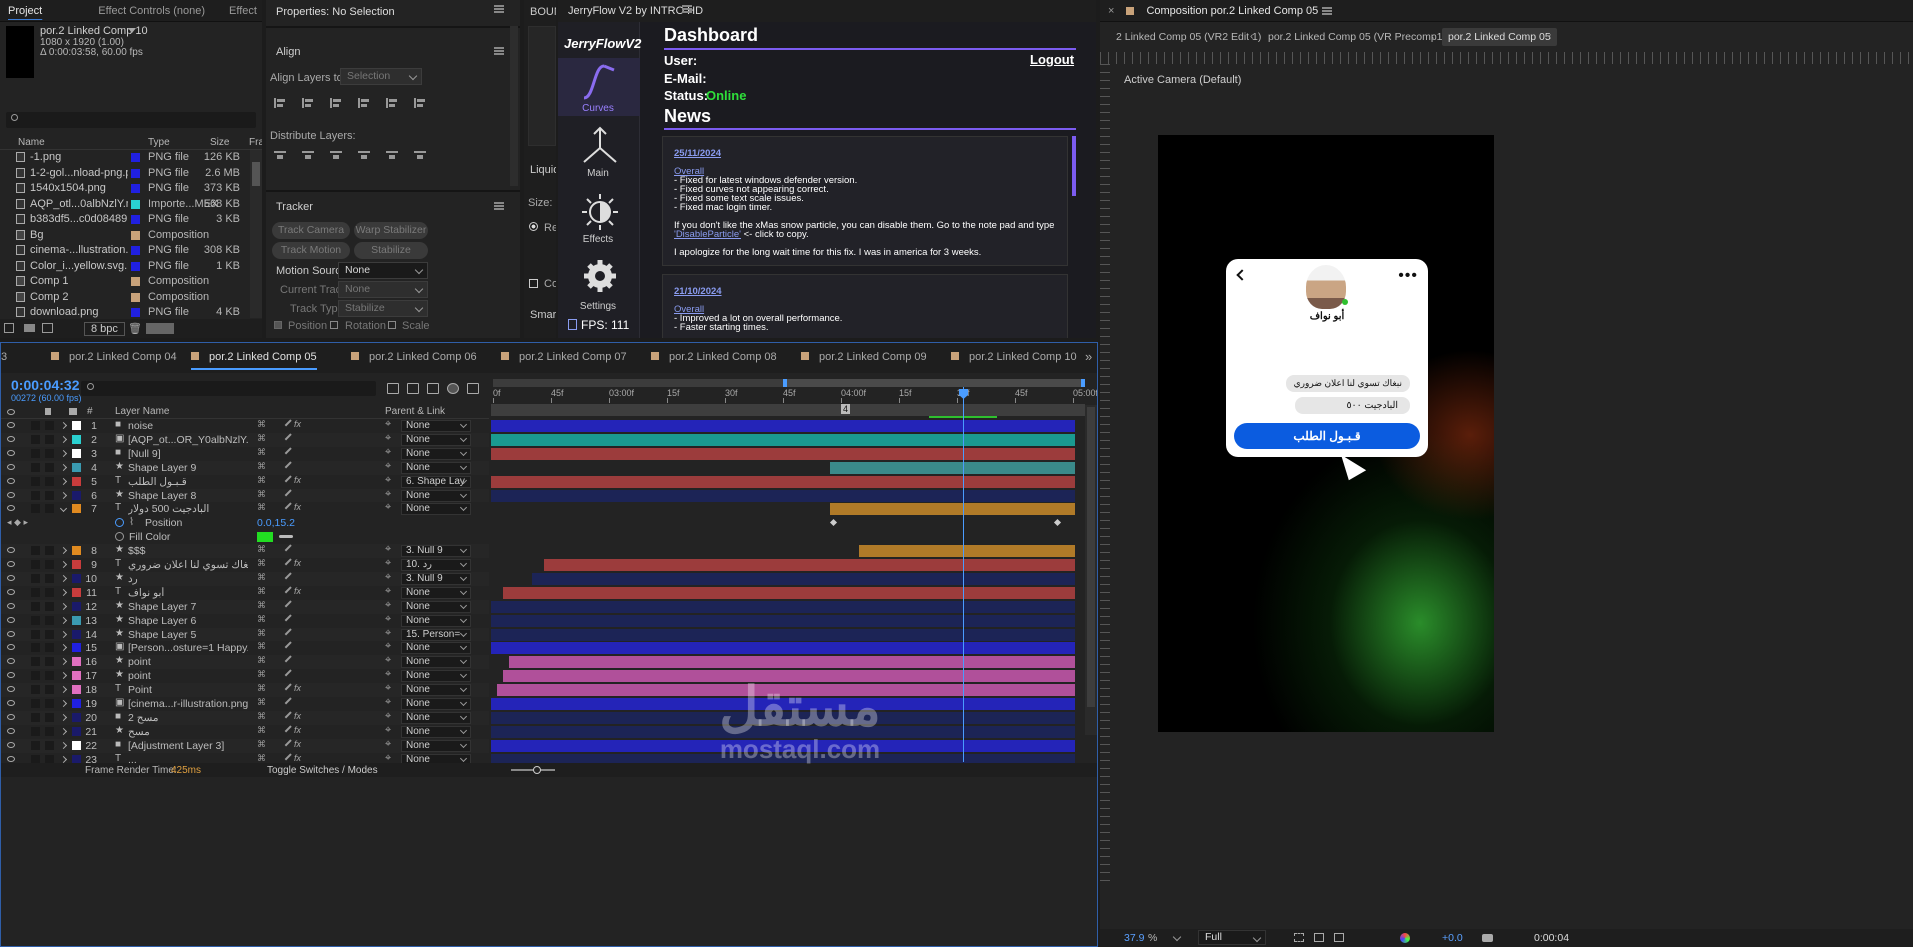 Image resolution: width=1913 pixels, height=947 pixels. I want to click on toggle-switches-button: Toggle Switches / Modes, so click(322, 770).